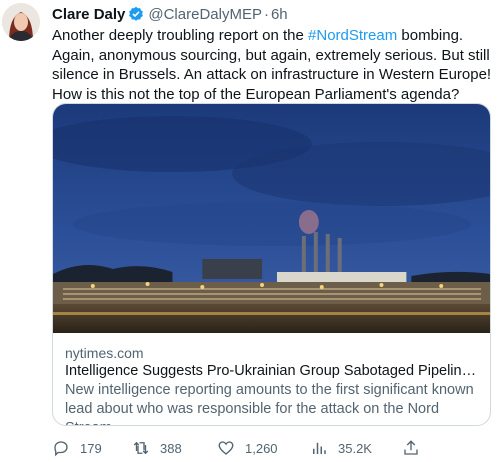 The image size is (499, 462). I want to click on author-handle: @ClareDalyMEP, so click(205, 14).